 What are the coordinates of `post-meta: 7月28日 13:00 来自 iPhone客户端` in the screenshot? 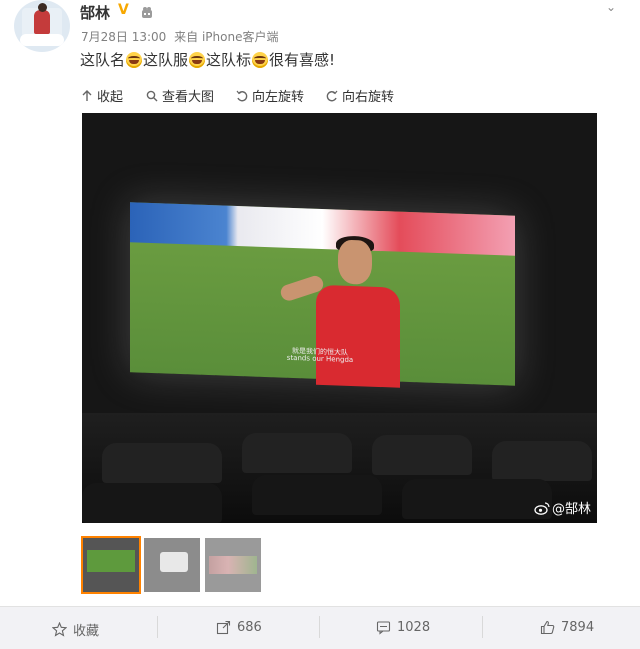 It's located at (181, 36).